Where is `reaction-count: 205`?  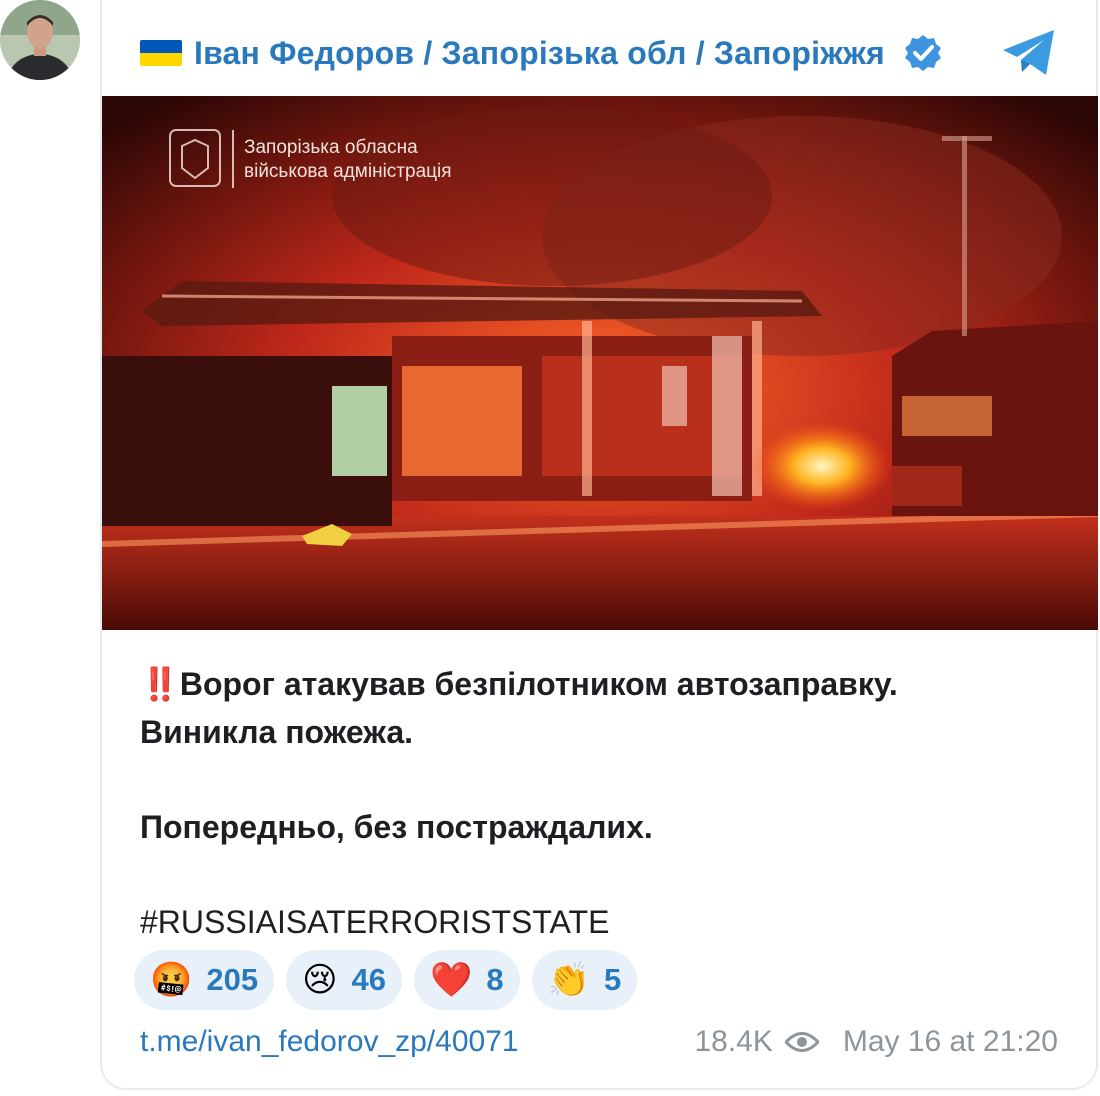 reaction-count: 205 is located at coordinates (232, 979).